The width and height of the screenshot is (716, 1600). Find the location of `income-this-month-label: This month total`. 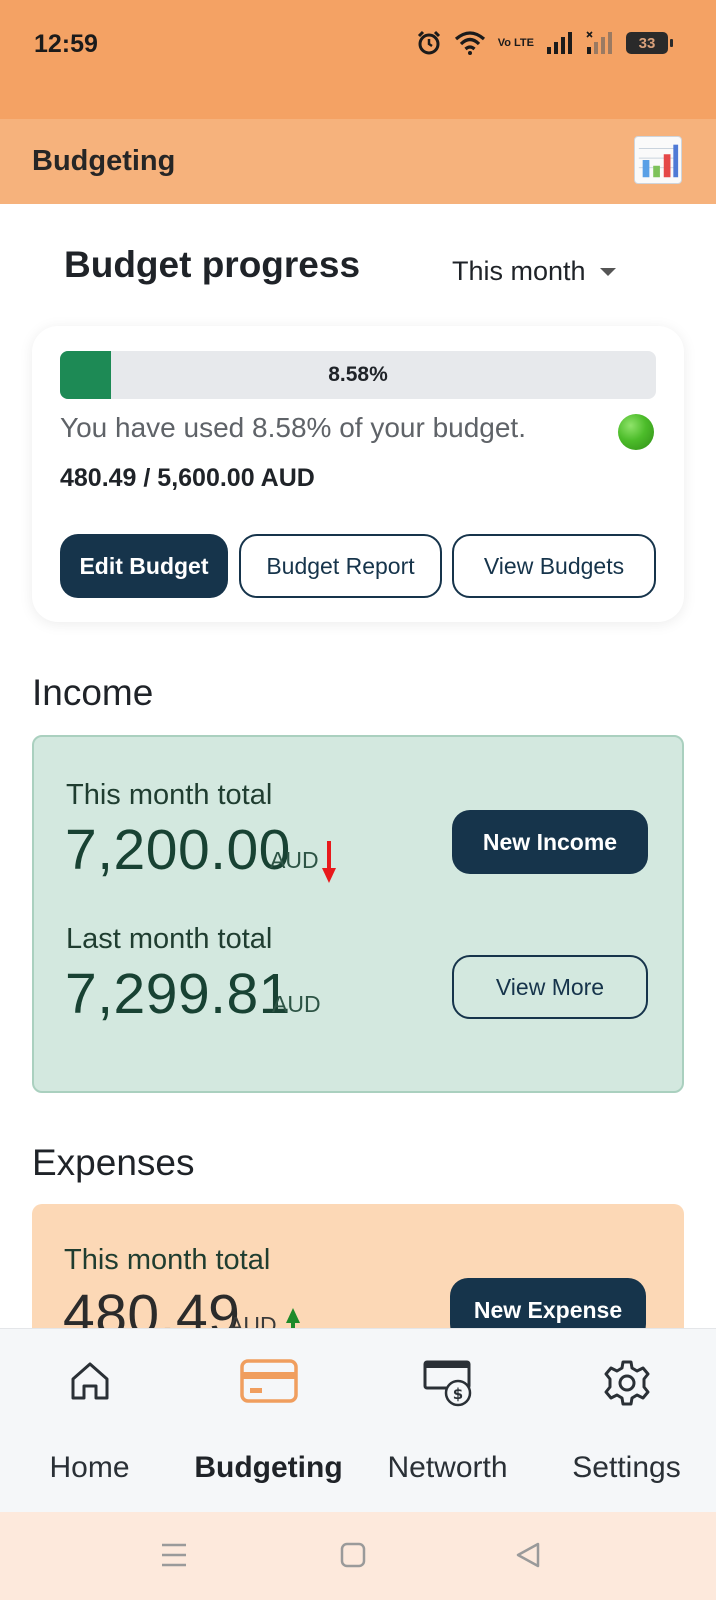

income-this-month-label: This month total is located at coordinates (169, 795).